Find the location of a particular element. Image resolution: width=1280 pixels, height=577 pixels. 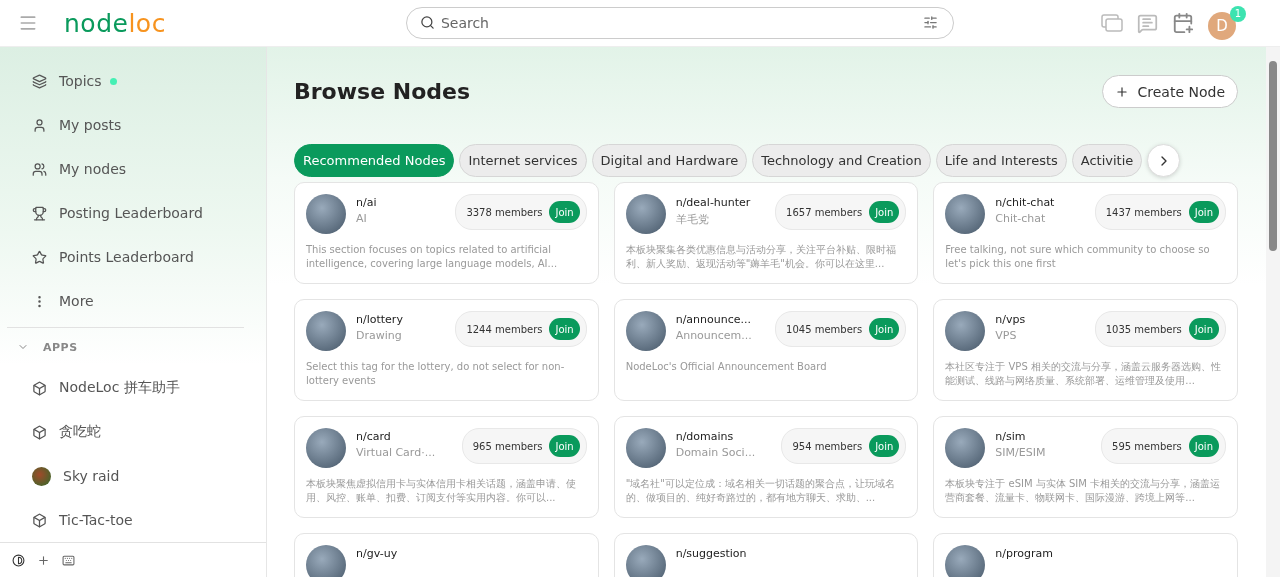

node-description: Free talking, not sure which community to choose so let's pick this one first is located at coordinates (1078, 257).